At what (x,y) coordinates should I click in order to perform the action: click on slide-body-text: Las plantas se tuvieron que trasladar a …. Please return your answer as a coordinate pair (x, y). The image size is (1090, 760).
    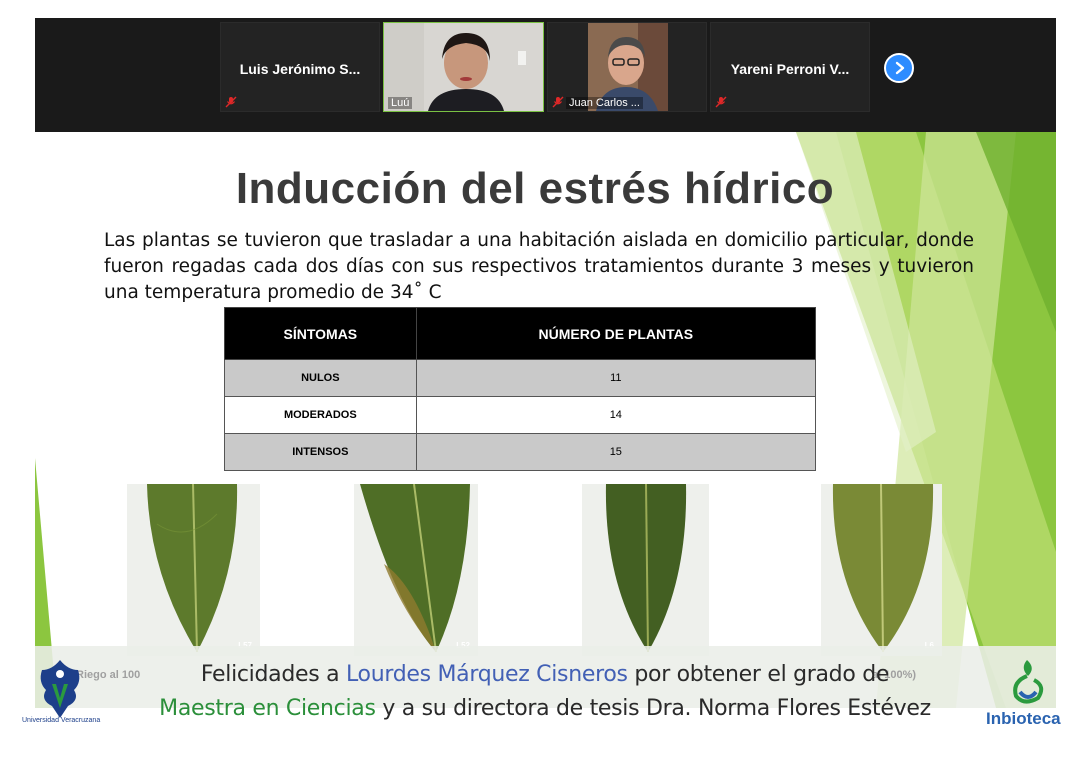
    Looking at the image, I should click on (539, 266).